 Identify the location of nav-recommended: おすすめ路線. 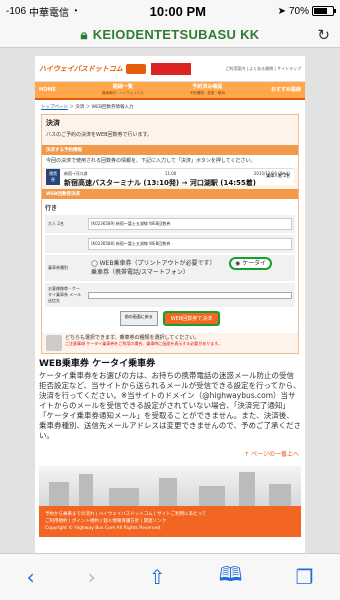
(286, 90).